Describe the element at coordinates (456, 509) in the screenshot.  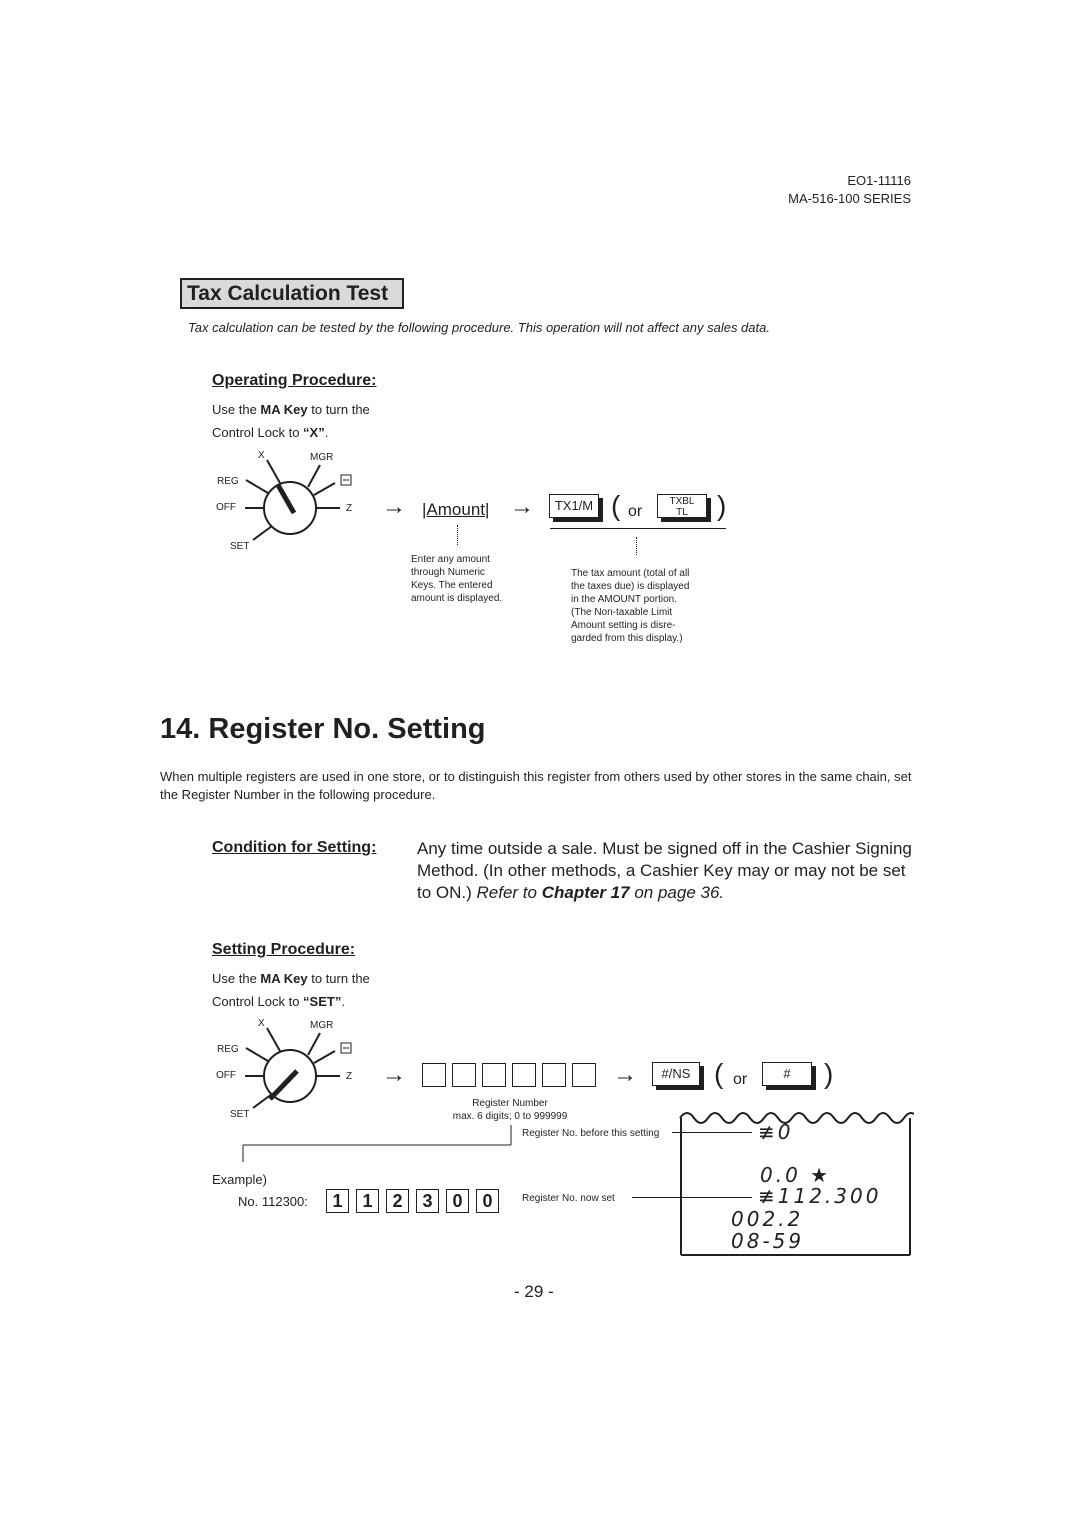
I see `amount-entry-label: |Amount|` at that location.